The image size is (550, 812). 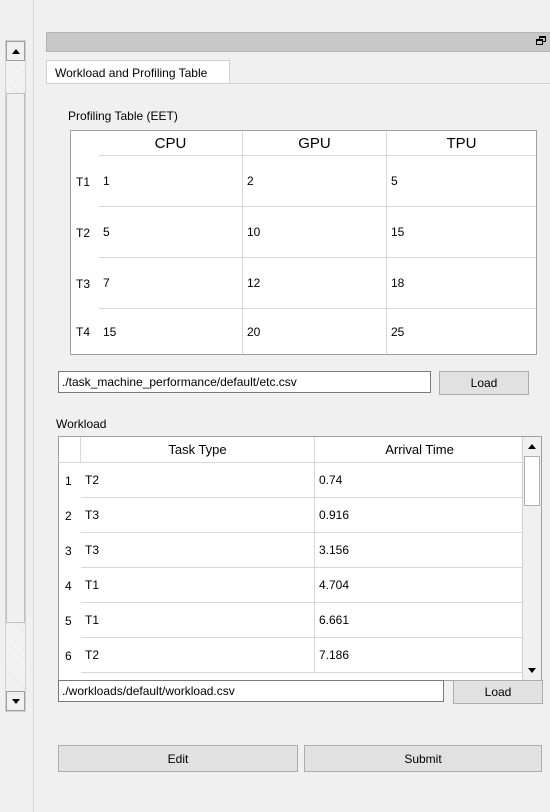 I want to click on profiling-cell: 7, so click(x=171, y=283).